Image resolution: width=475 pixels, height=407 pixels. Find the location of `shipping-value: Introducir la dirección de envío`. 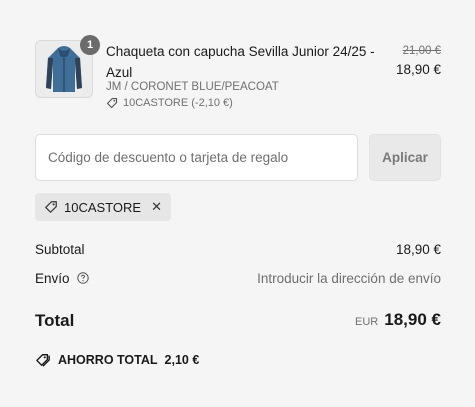

shipping-value: Introducir la dirección de envío is located at coordinates (349, 278).